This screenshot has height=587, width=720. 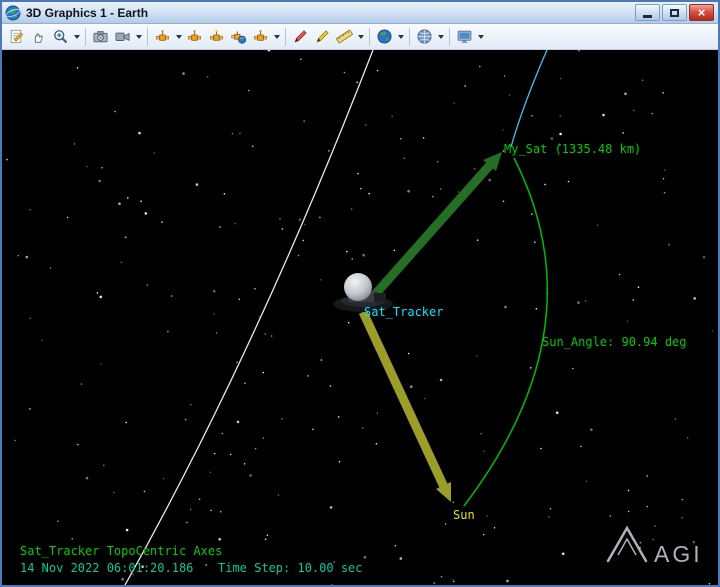 I want to click on terrain-globe-button, so click(x=424, y=37).